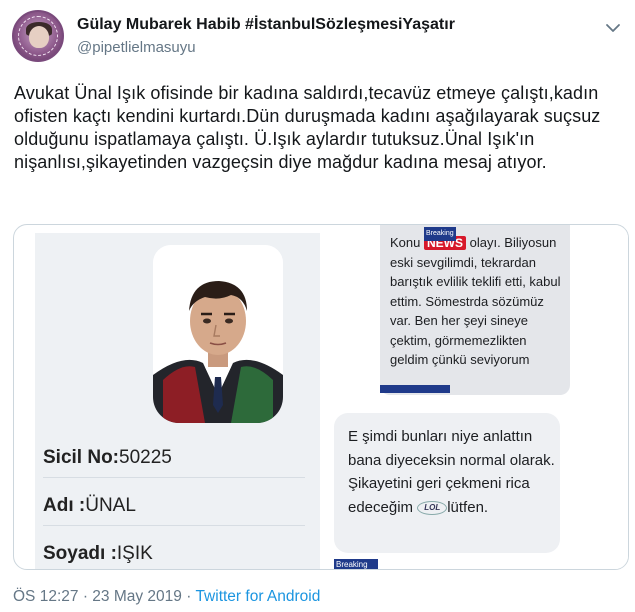 The height and width of the screenshot is (612, 635). What do you see at coordinates (218, 334) in the screenshot?
I see `lawyer-photo` at bounding box center [218, 334].